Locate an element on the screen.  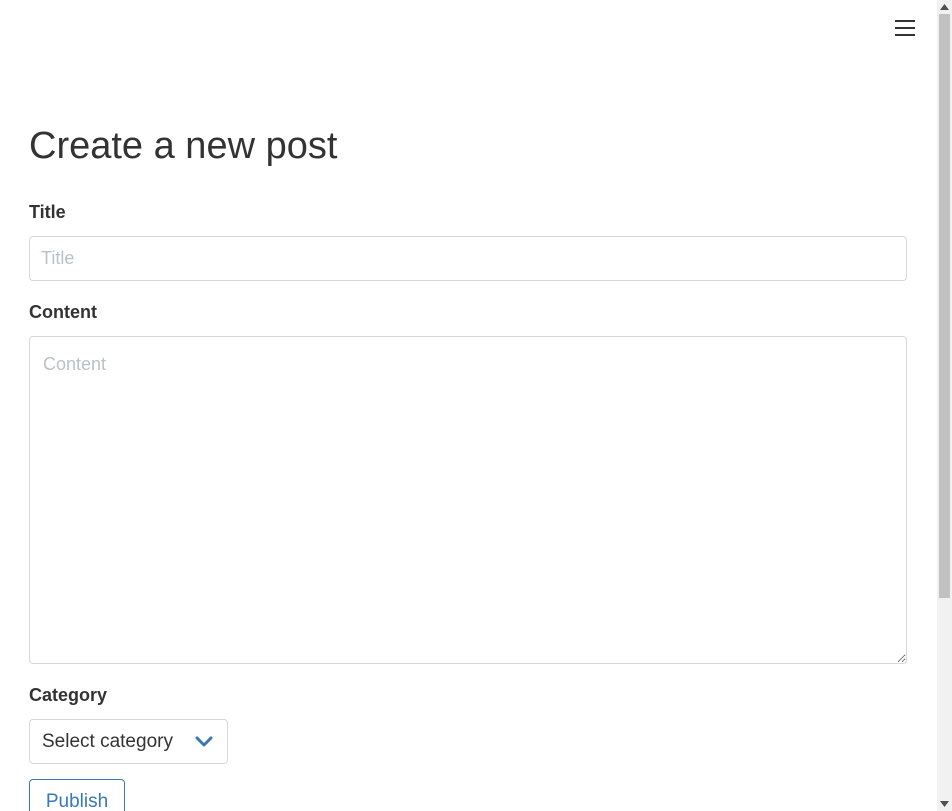
scroll-up-button is located at coordinates (944, 7).